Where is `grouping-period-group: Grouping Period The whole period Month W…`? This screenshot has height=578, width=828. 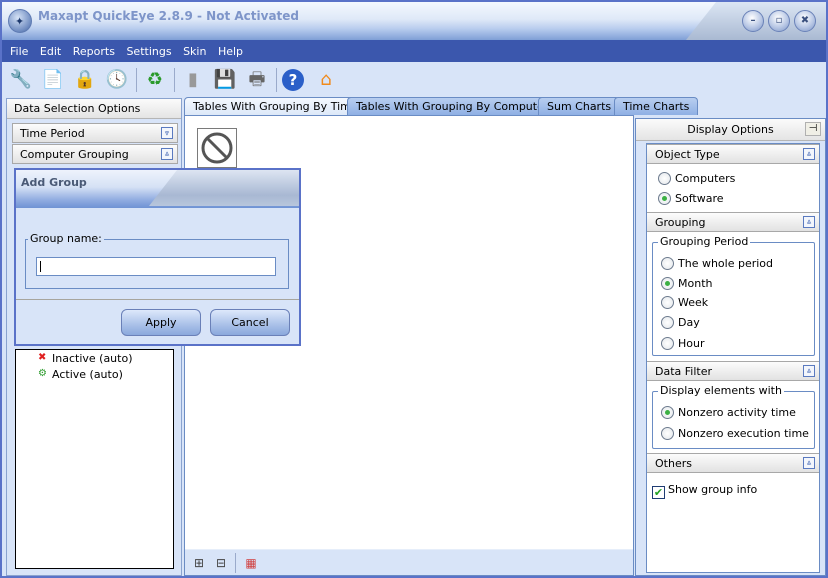
grouping-period-group: Grouping Period The whole period Month W… is located at coordinates (733, 295).